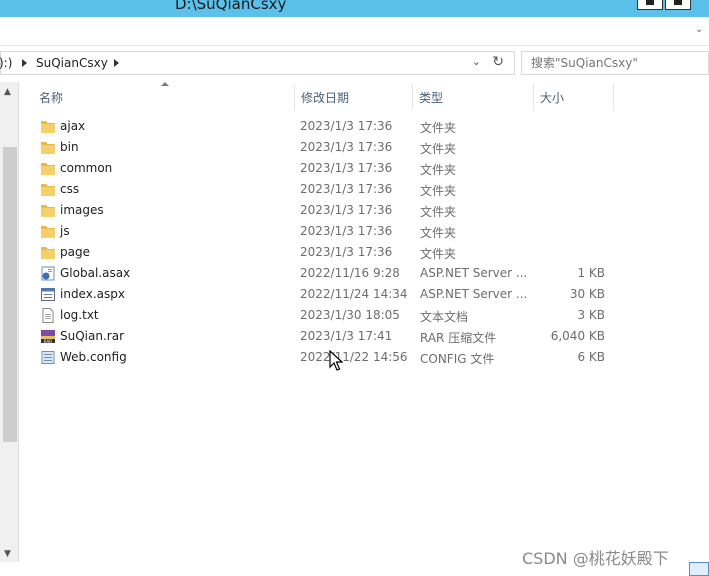 This screenshot has width=709, height=576. What do you see at coordinates (73, 126) in the screenshot?
I see `file-name: ajax` at bounding box center [73, 126].